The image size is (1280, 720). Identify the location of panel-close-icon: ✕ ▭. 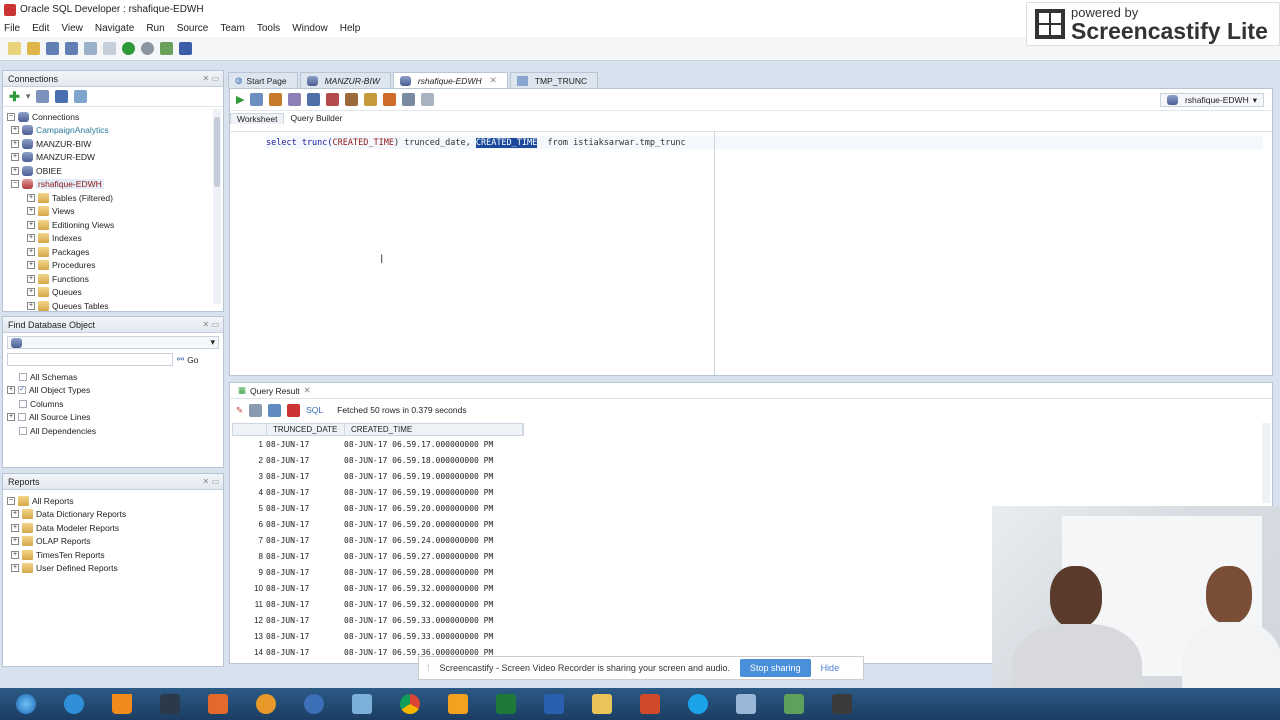
(211, 78).